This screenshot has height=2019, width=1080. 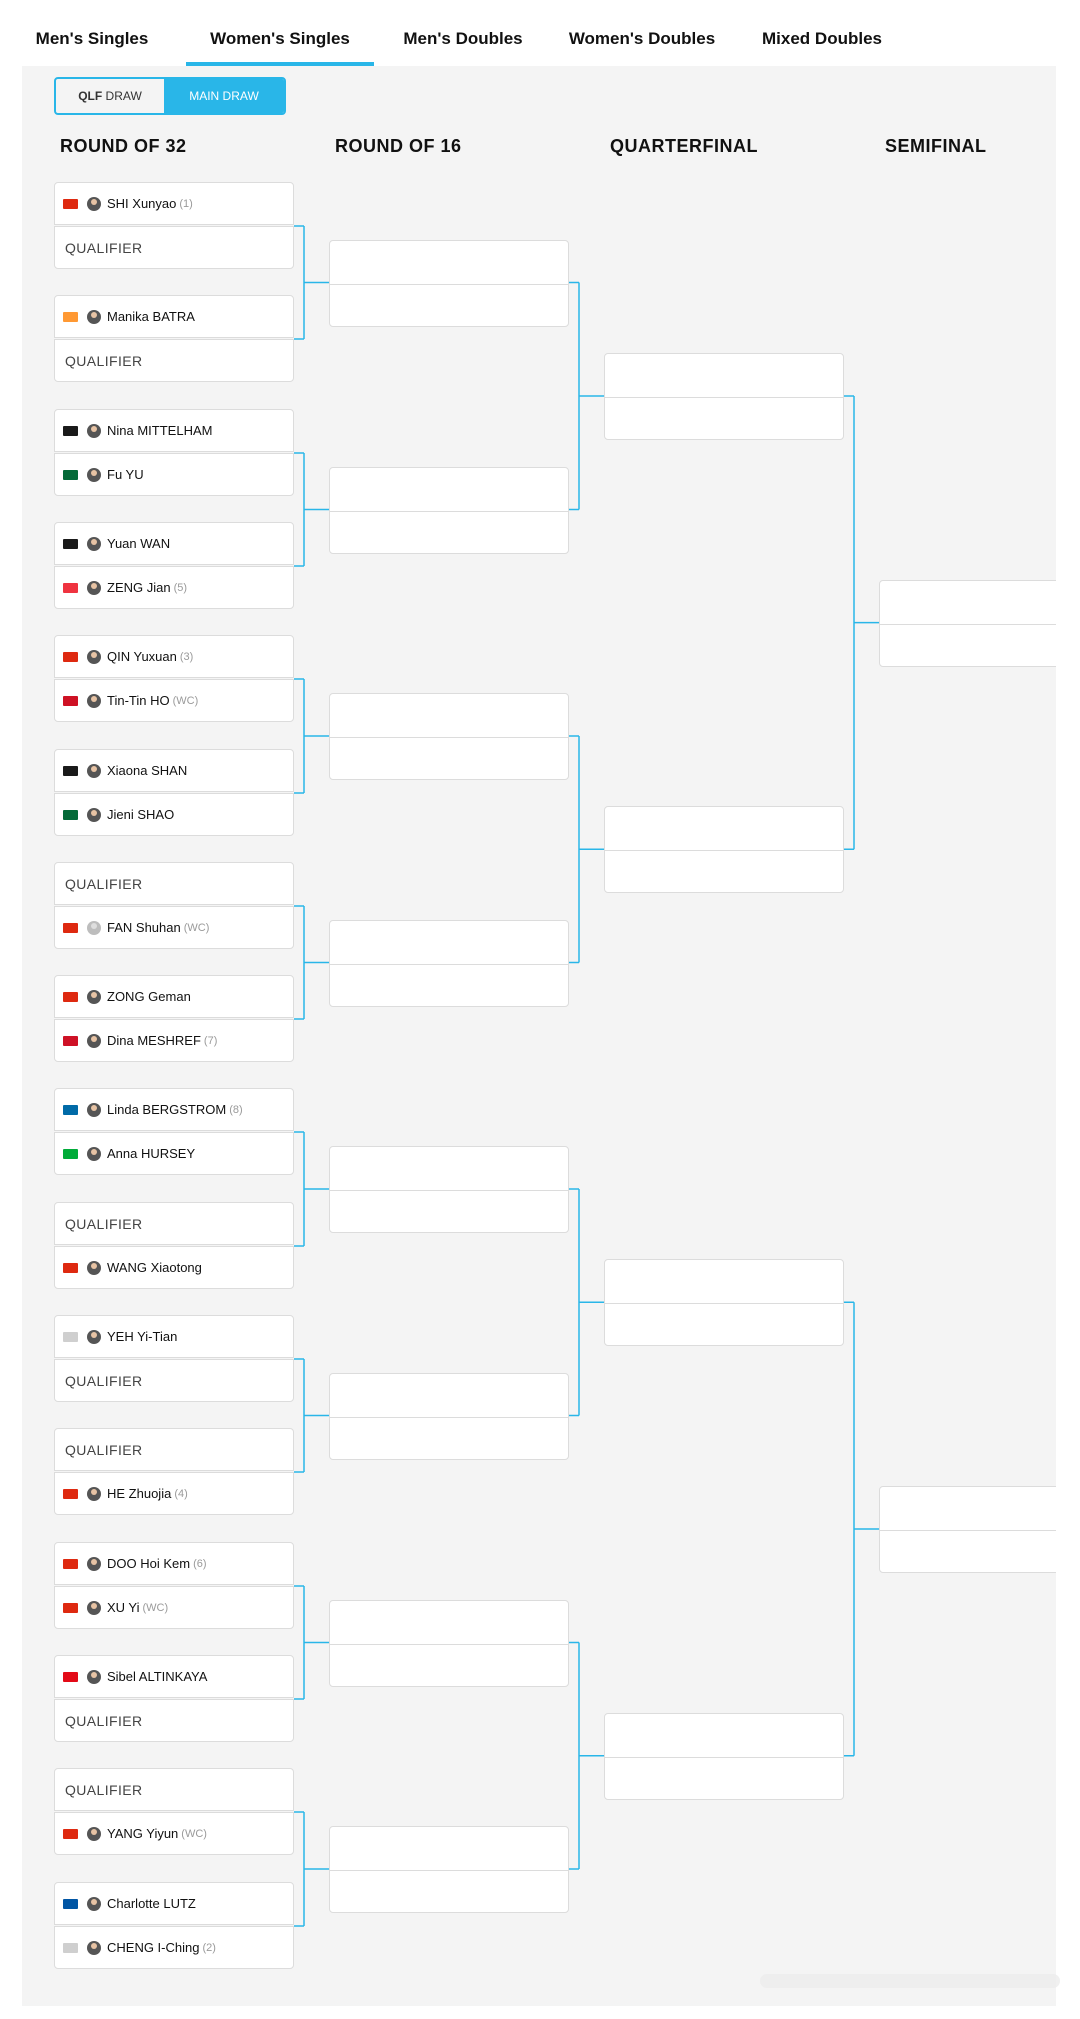 I want to click on player-slot: FAN Shuhan (WC), so click(x=174, y=927).